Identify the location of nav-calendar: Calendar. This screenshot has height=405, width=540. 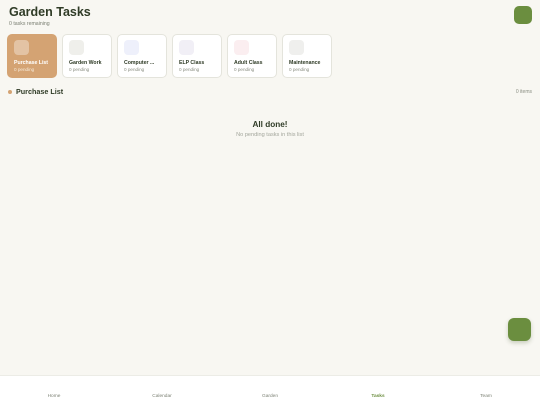
(162, 390).